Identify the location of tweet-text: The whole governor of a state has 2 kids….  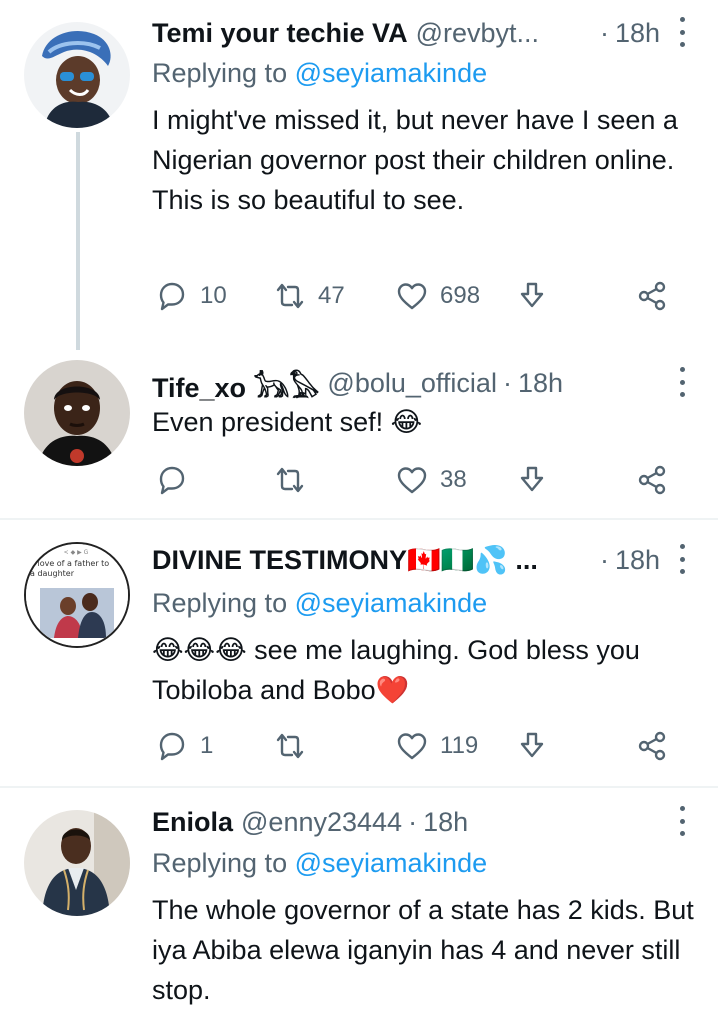
(423, 950).